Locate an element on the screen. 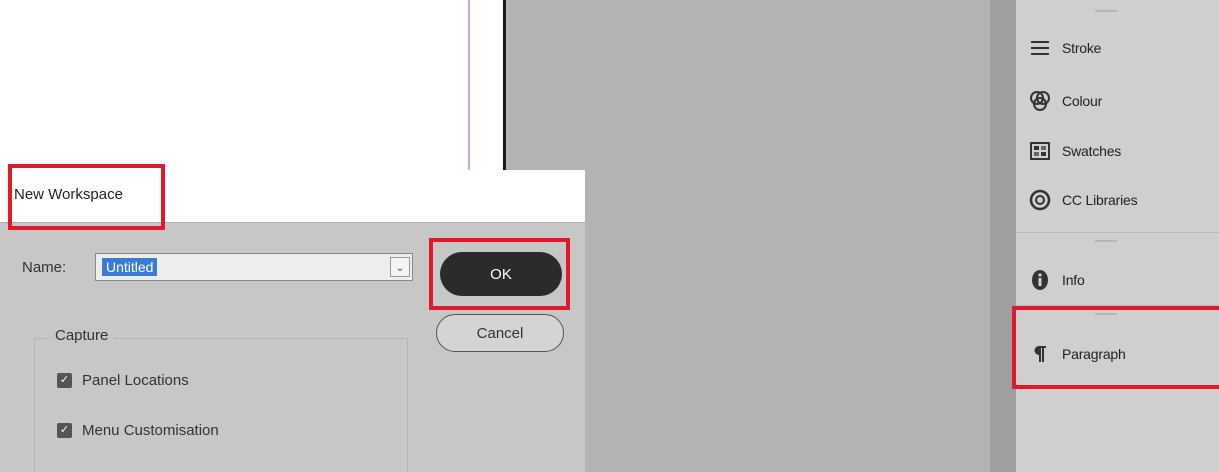  cc-libraries-icon is located at coordinates (1040, 200).